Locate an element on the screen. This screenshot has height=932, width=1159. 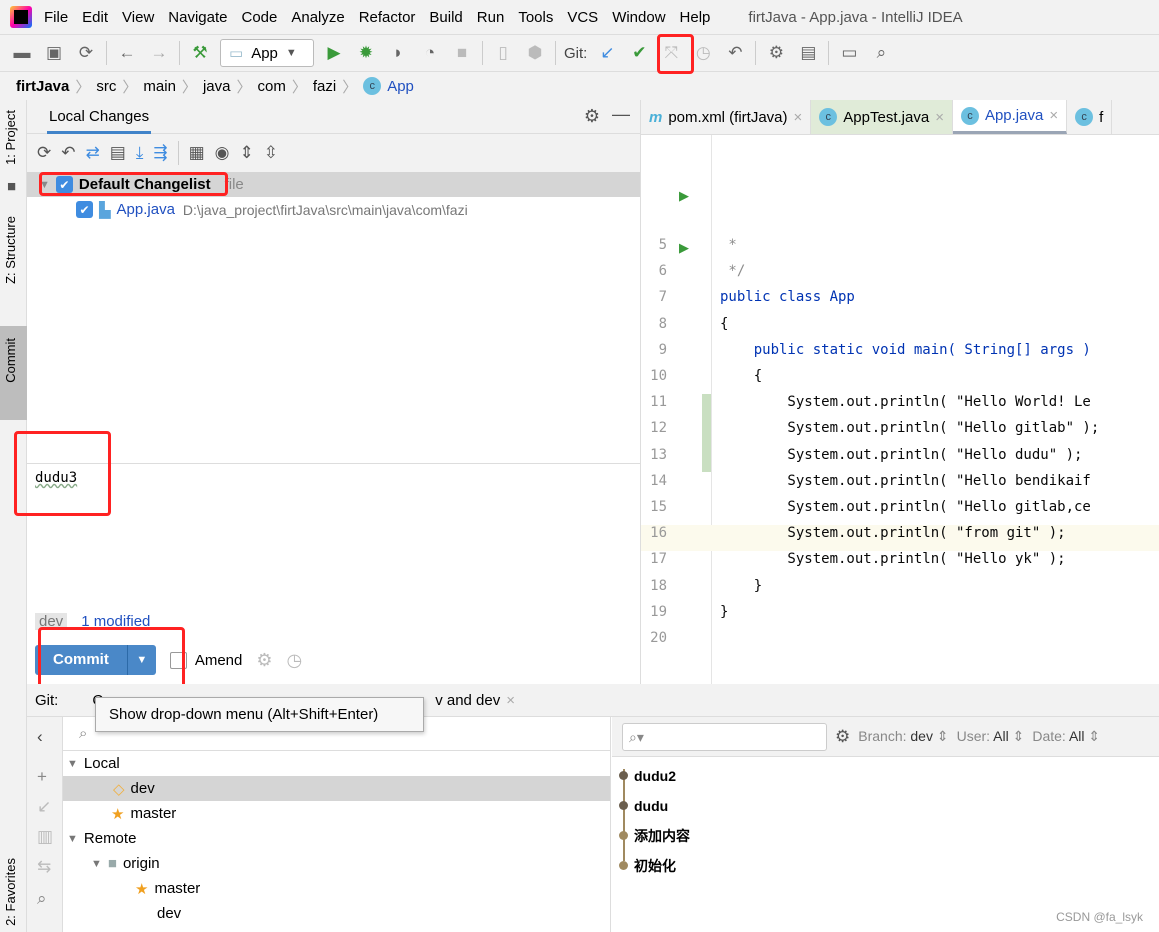
menu-help: Help is located at coordinates (695, 17).